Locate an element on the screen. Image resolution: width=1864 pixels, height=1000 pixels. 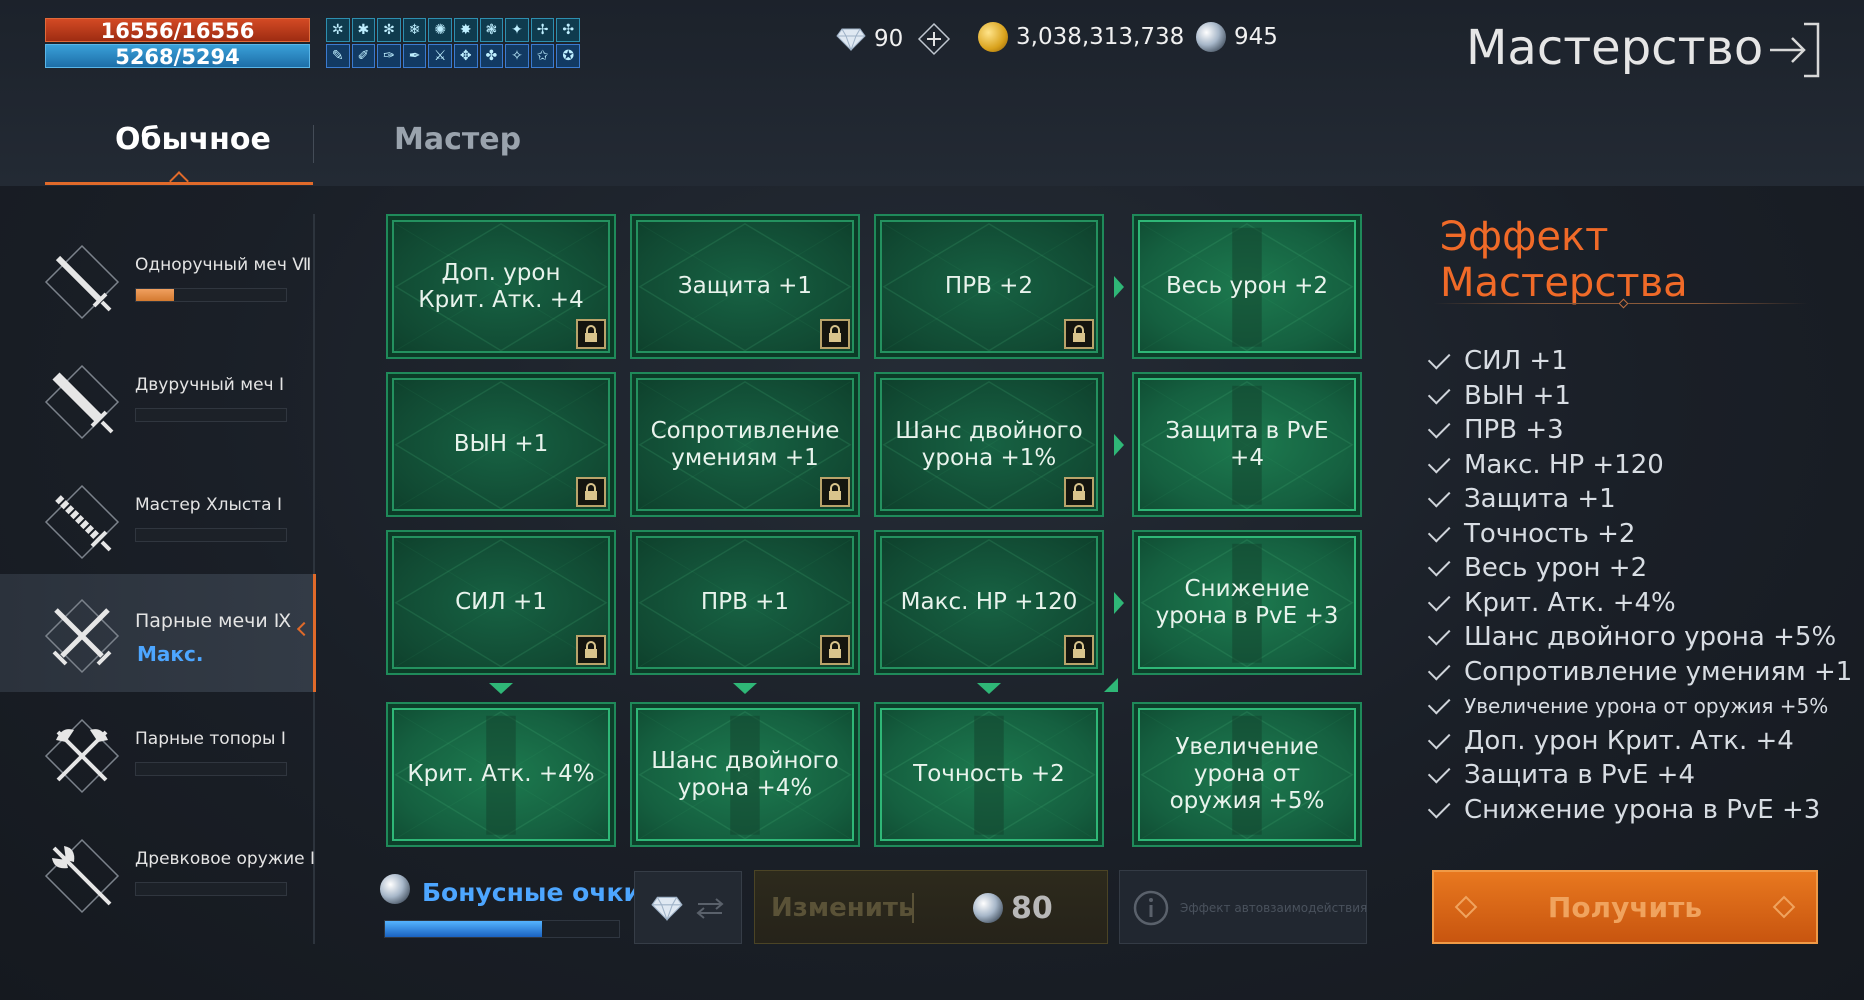
mastery-node-all-damage: Весь урон +2 is located at coordinates (1247, 286).